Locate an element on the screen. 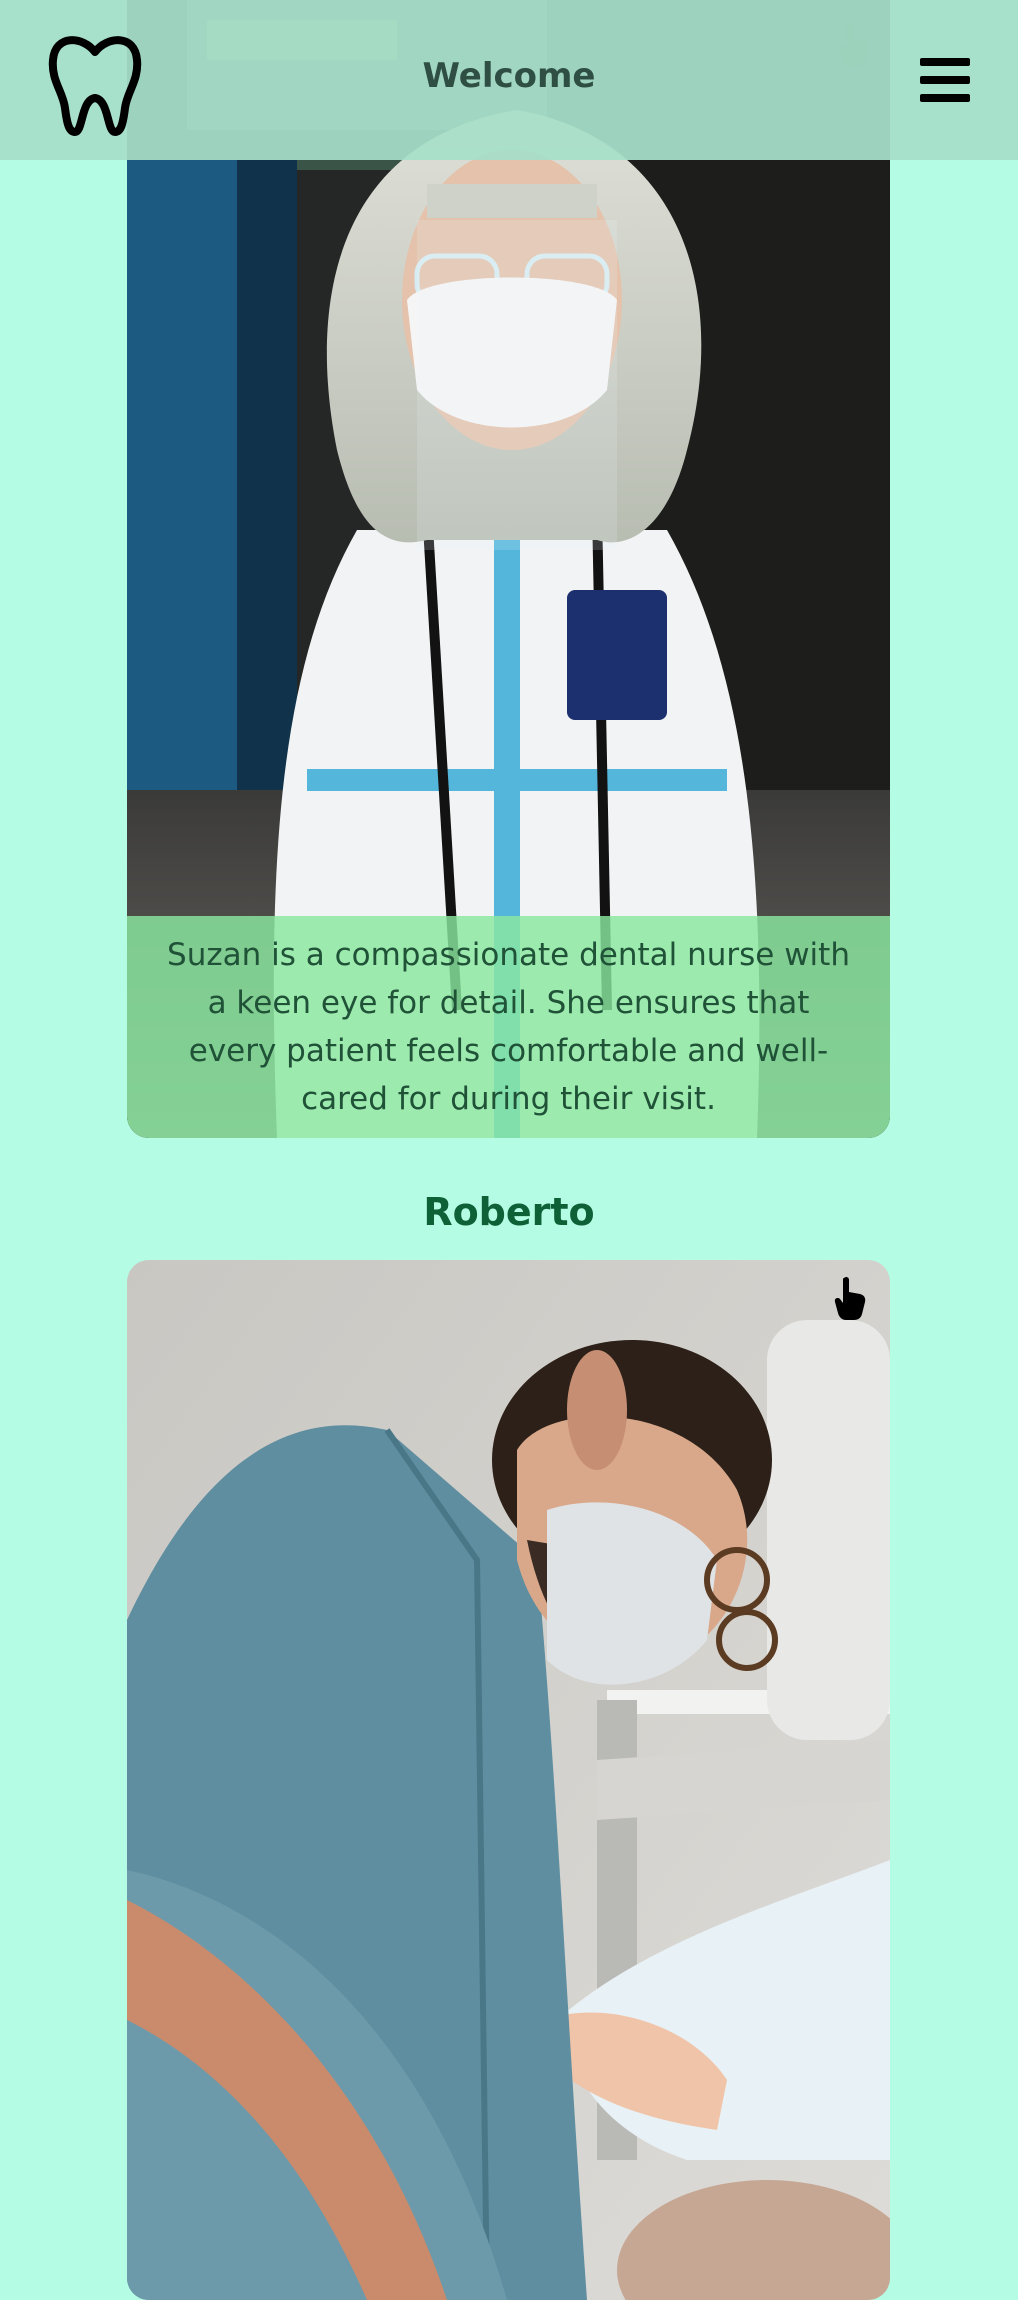 Image resolution: width=1018 pixels, height=2300 pixels. page-title: Welcome is located at coordinates (509, 76).